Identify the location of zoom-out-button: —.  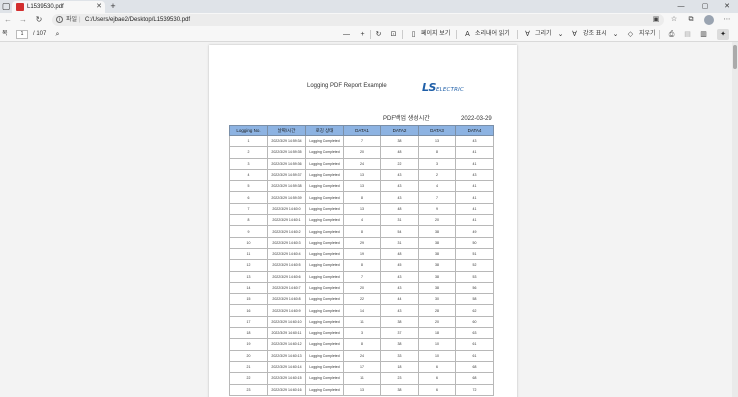
(346, 34).